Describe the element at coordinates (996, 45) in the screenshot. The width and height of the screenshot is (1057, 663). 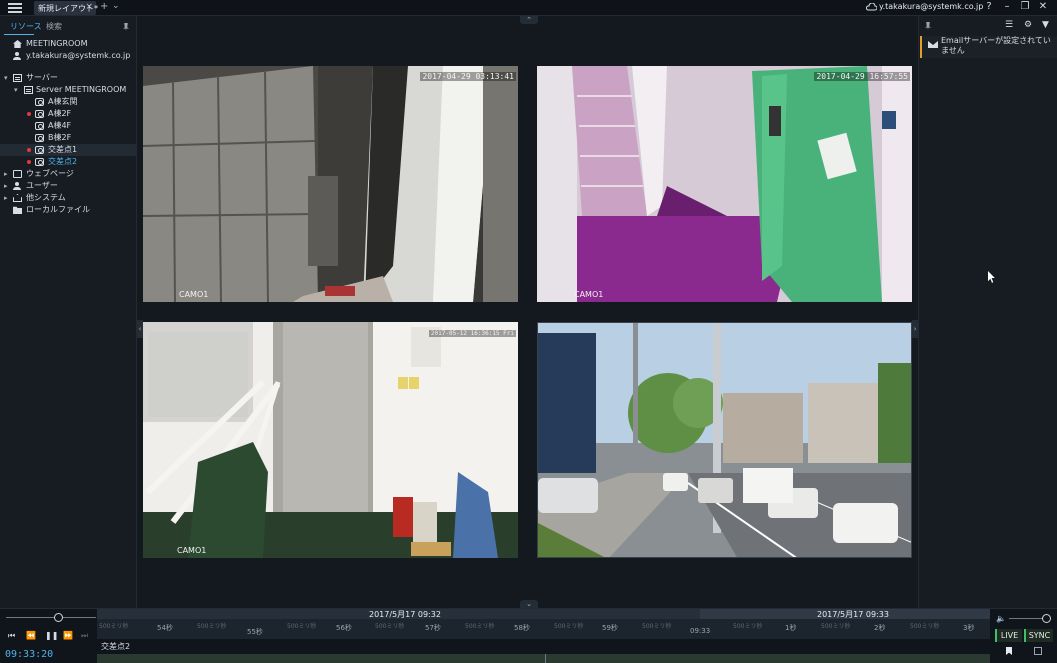
I see `email-notice-text: Emailサーバーが設定されていません` at that location.